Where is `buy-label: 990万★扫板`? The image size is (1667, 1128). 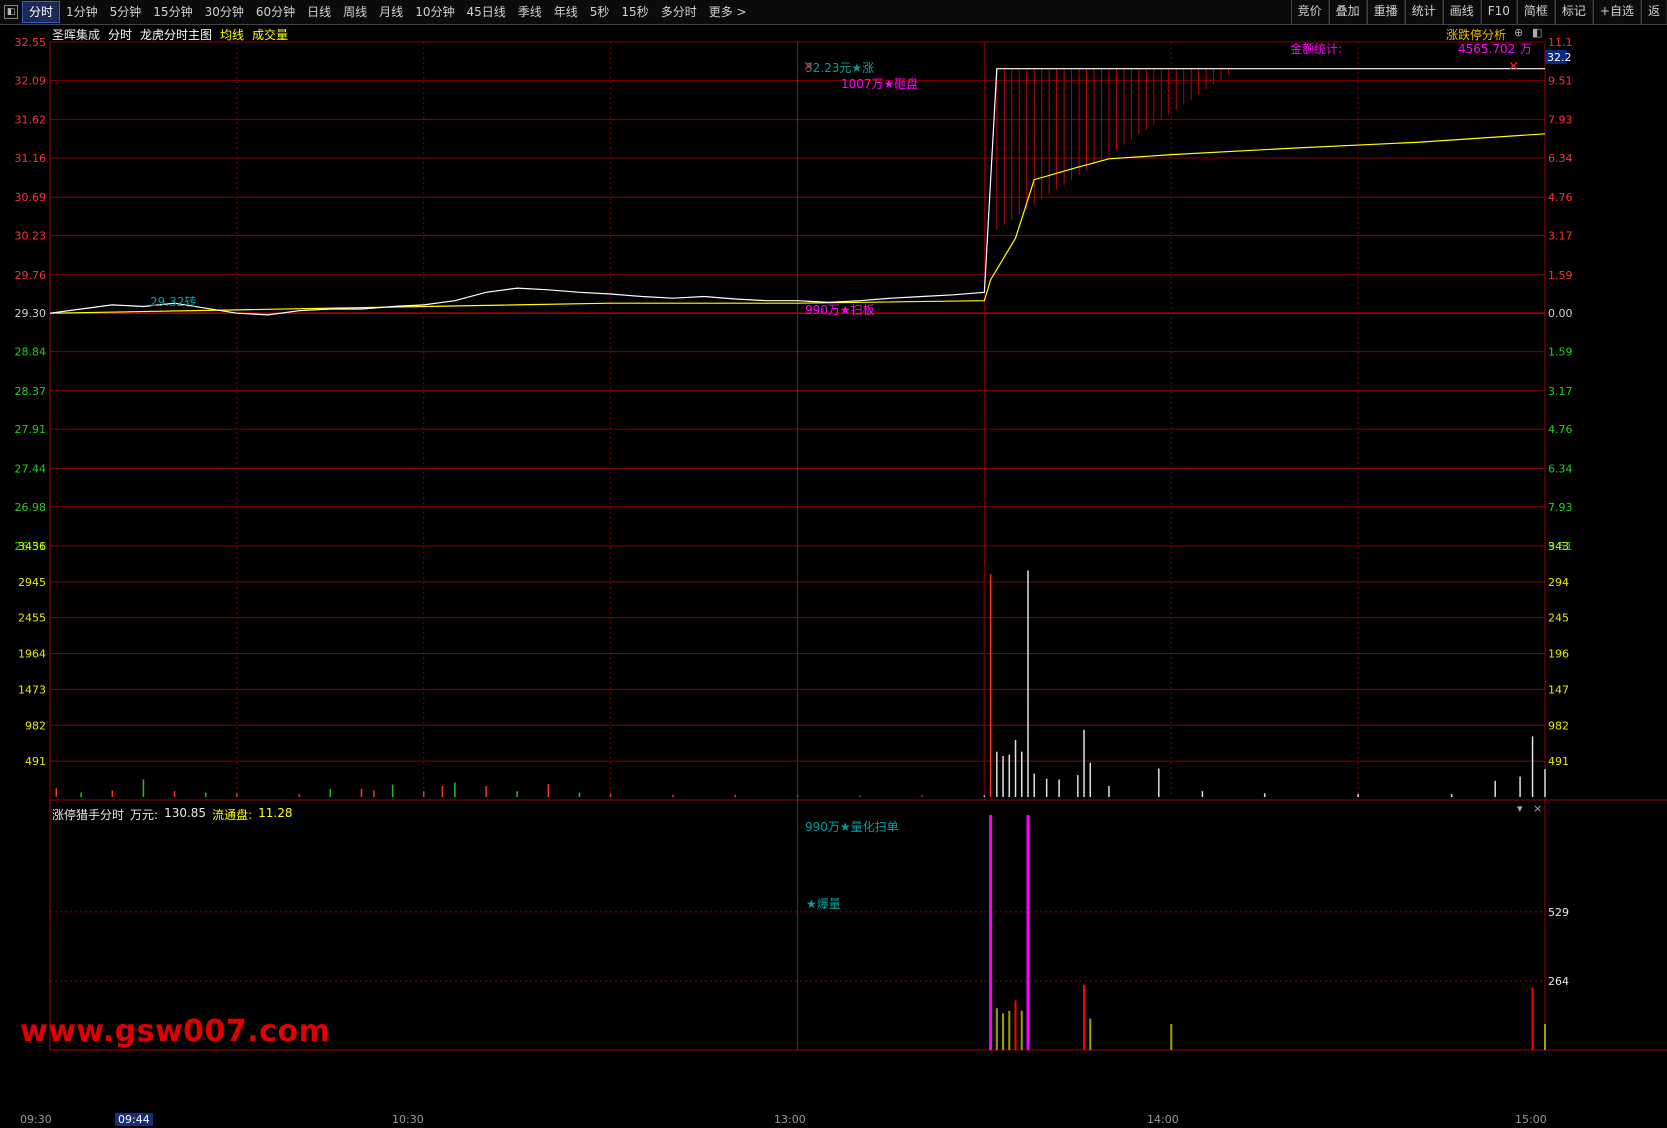
buy-label: 990万★扫板 is located at coordinates (840, 310).